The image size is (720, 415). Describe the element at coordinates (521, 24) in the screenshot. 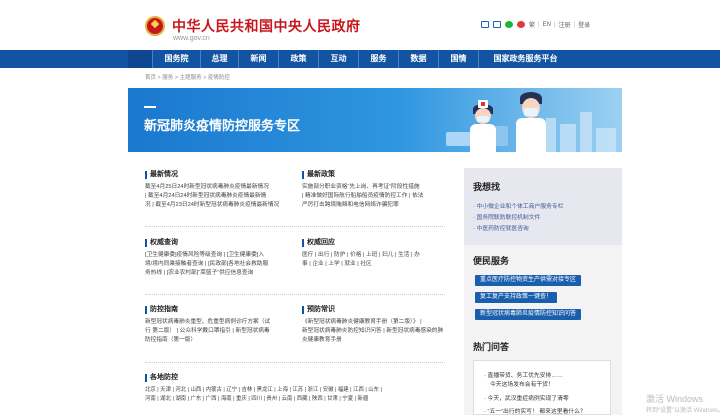

I see `weibo-icon` at that location.